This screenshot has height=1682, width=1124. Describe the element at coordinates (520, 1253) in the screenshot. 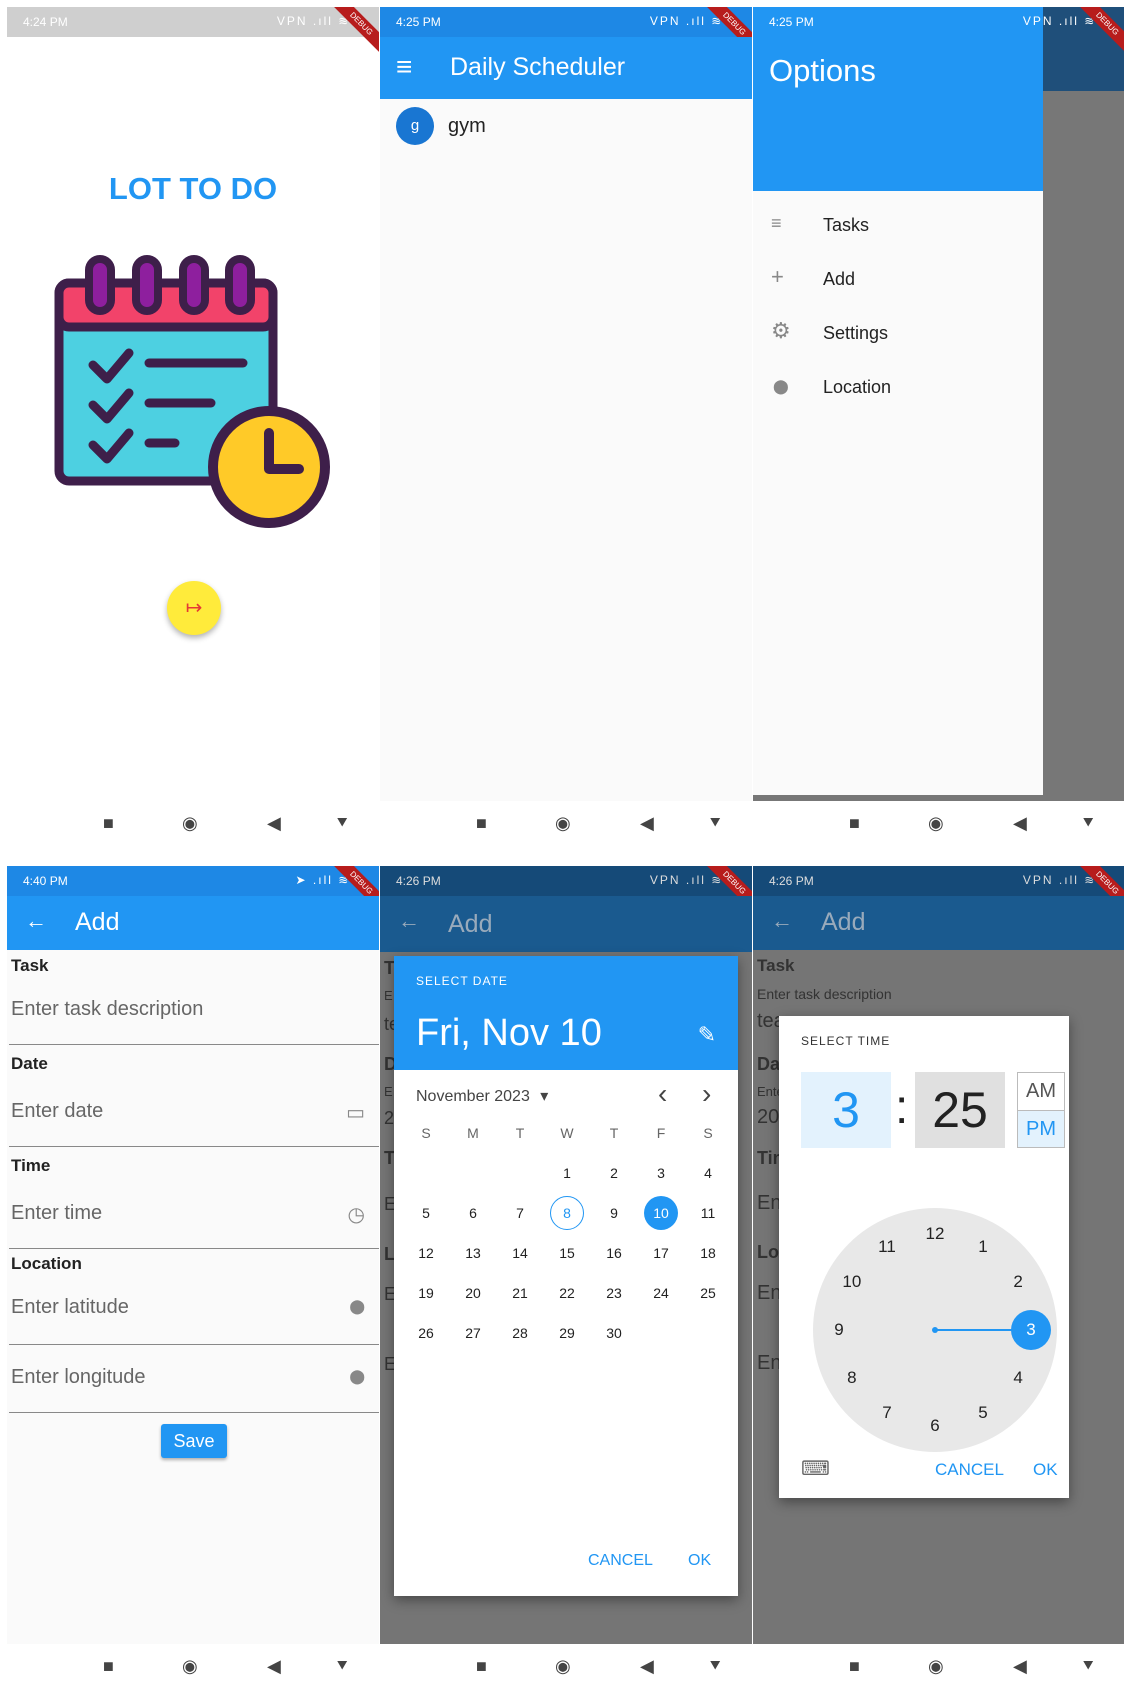

I see `calendar-day: 14` at that location.